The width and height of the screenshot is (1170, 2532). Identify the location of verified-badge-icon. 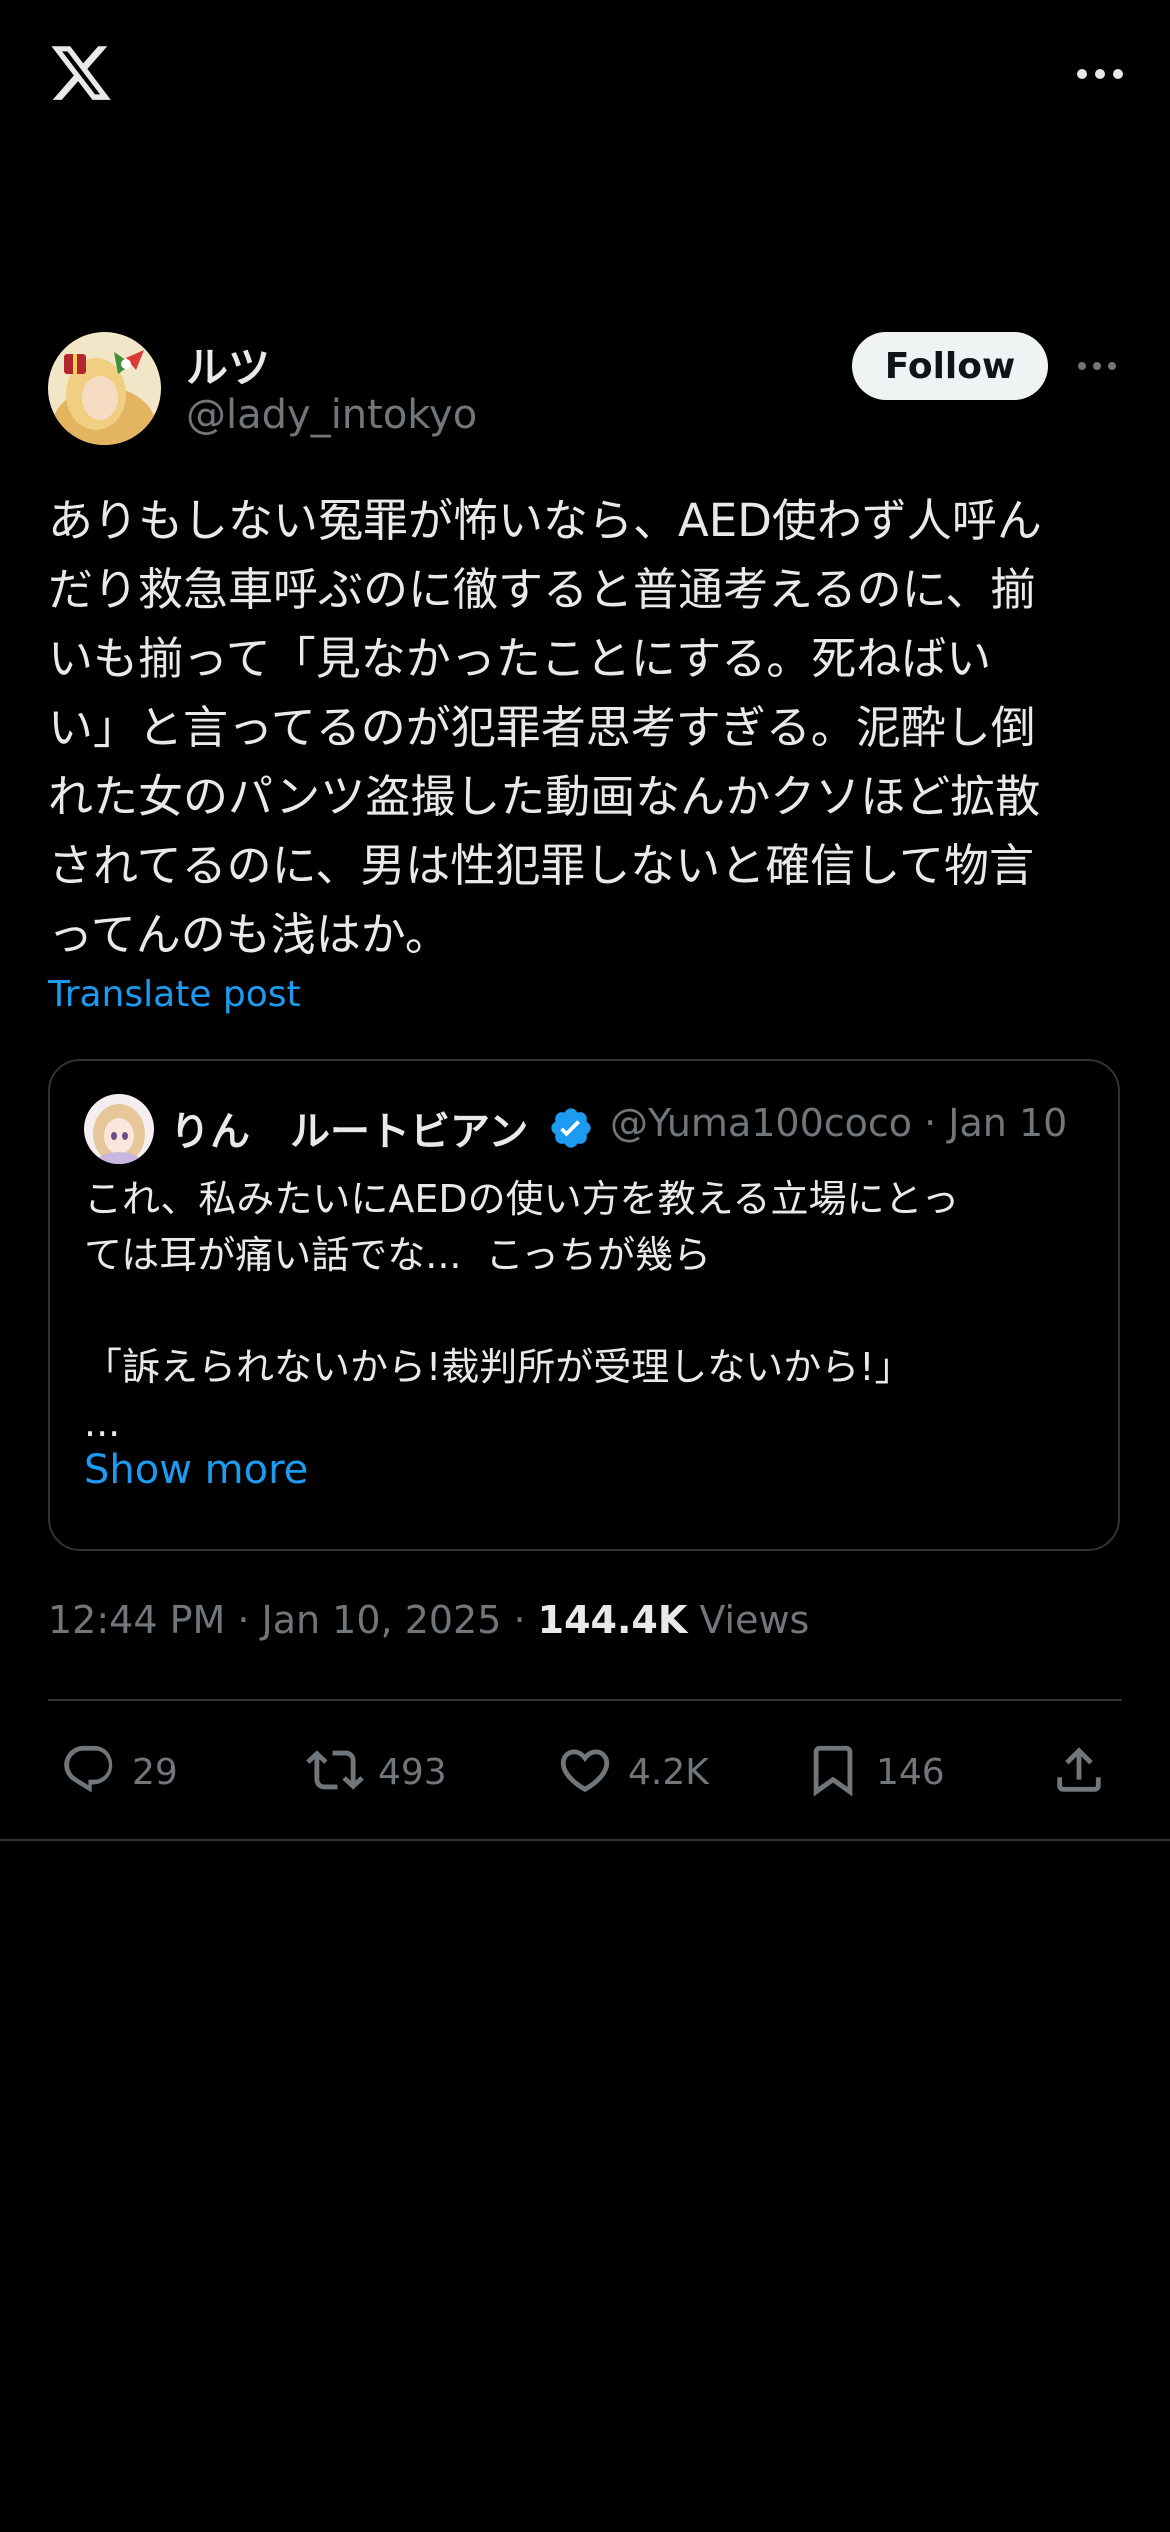
(571, 1128).